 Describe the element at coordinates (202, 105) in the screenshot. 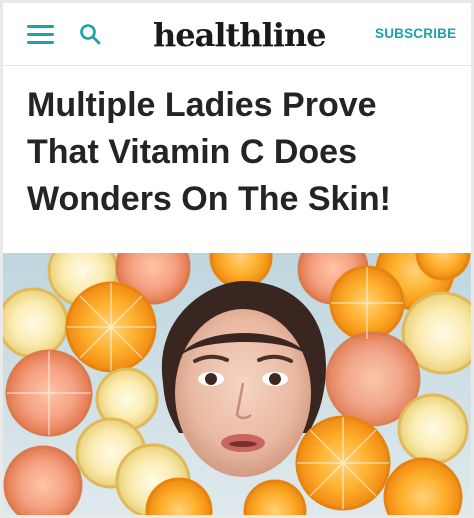

I see `headline-line-1: Multiple Ladies Prove` at that location.